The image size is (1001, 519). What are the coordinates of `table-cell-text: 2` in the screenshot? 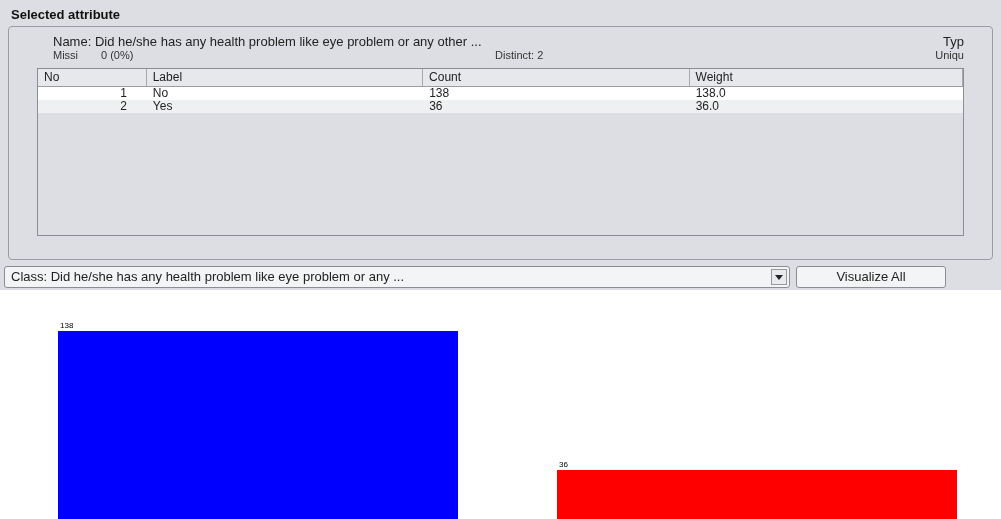 It's located at (123, 106).